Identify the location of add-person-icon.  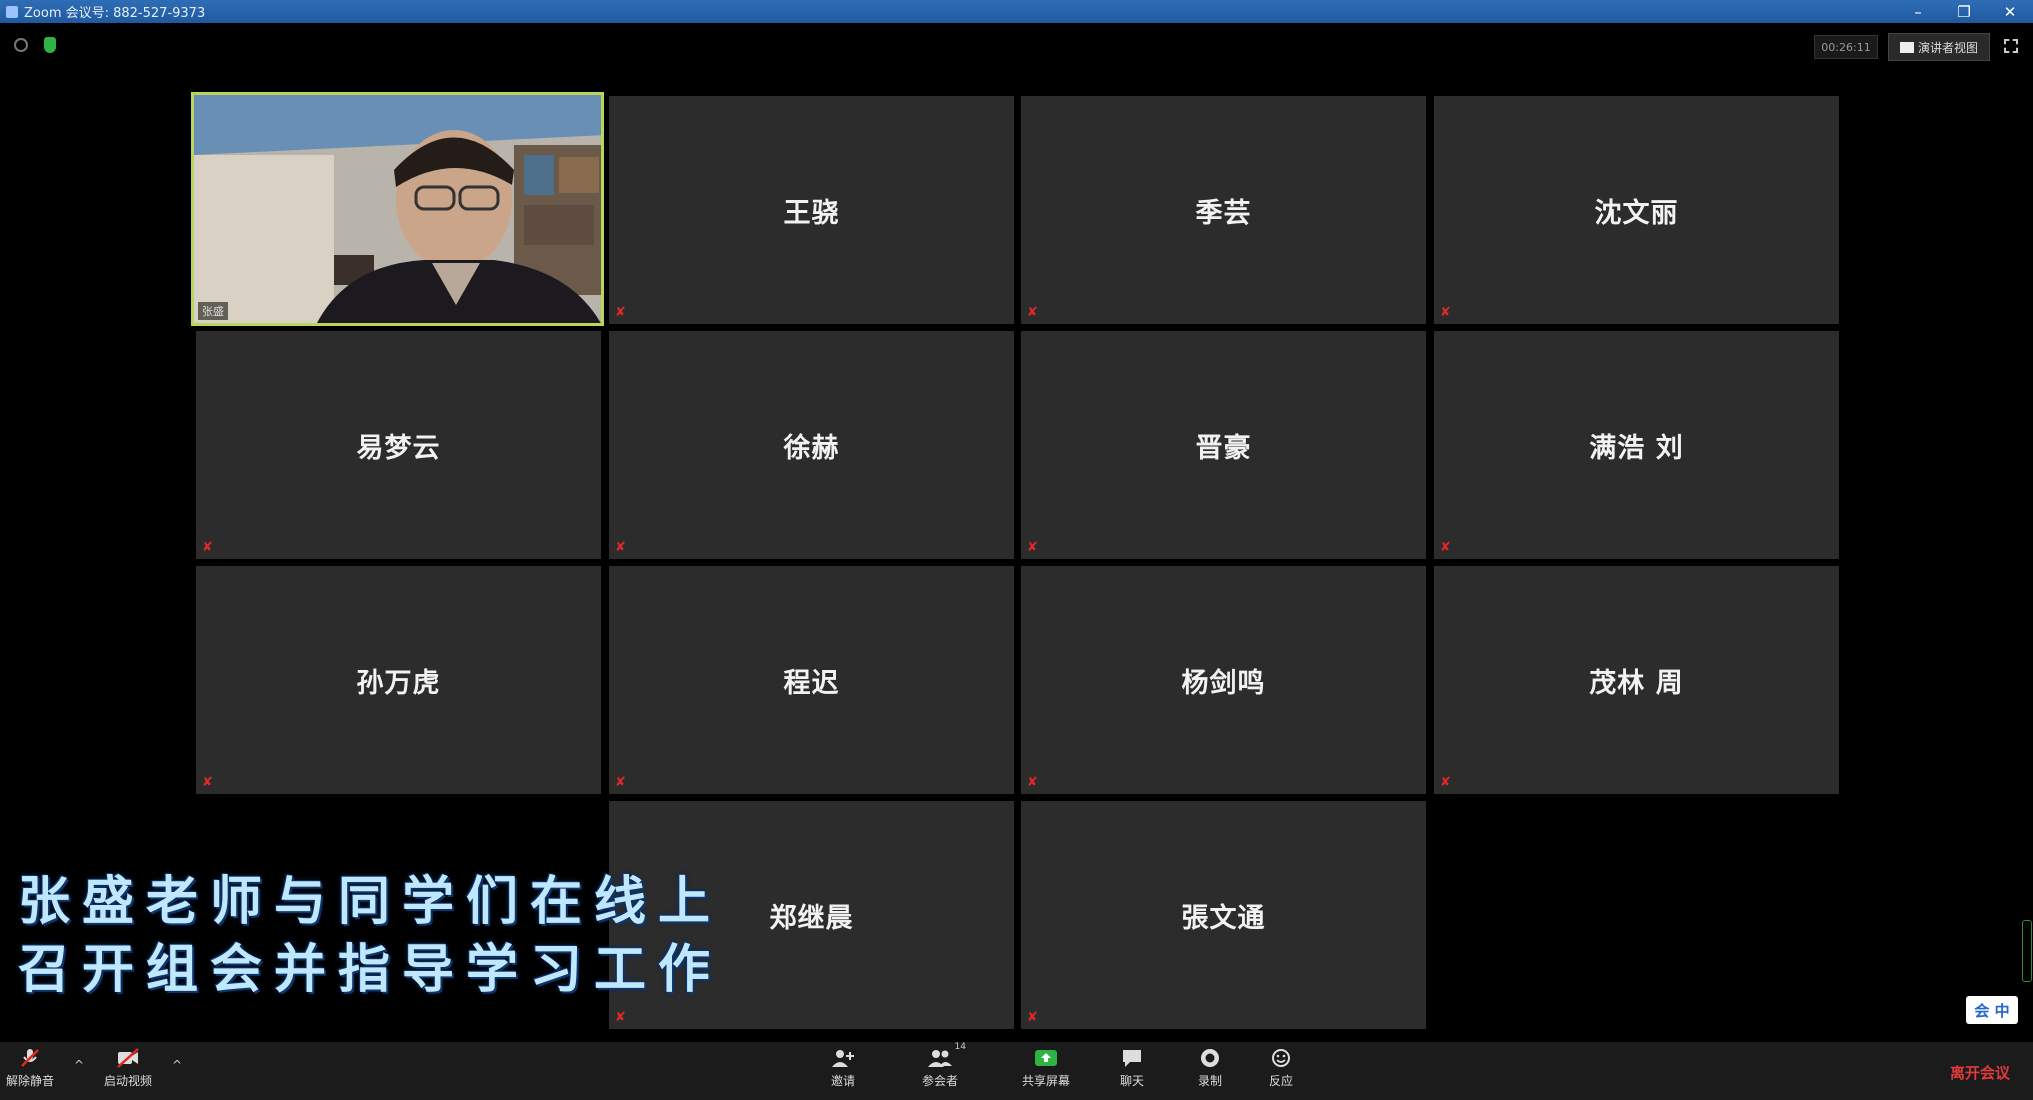
(843, 1058).